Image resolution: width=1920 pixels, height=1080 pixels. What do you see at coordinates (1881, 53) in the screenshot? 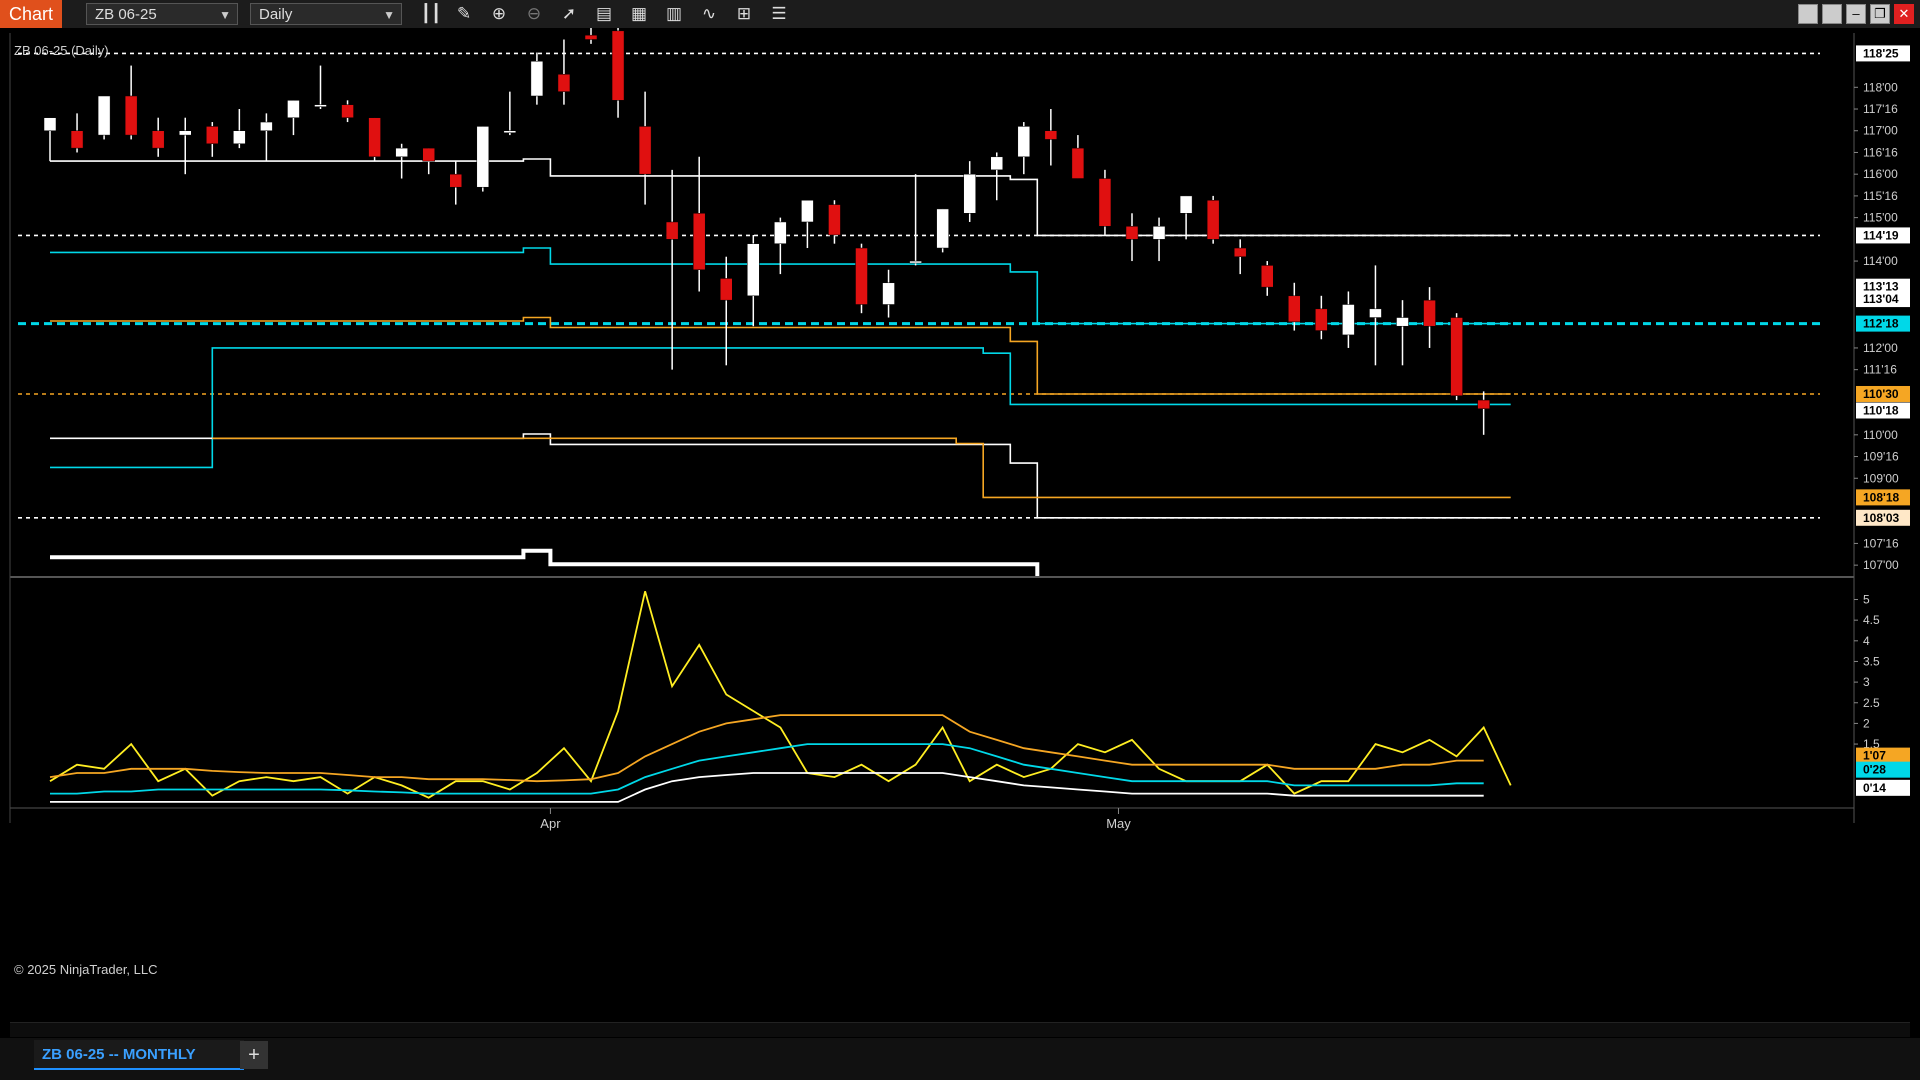
I see `price-badge-label: 118'25` at bounding box center [1881, 53].